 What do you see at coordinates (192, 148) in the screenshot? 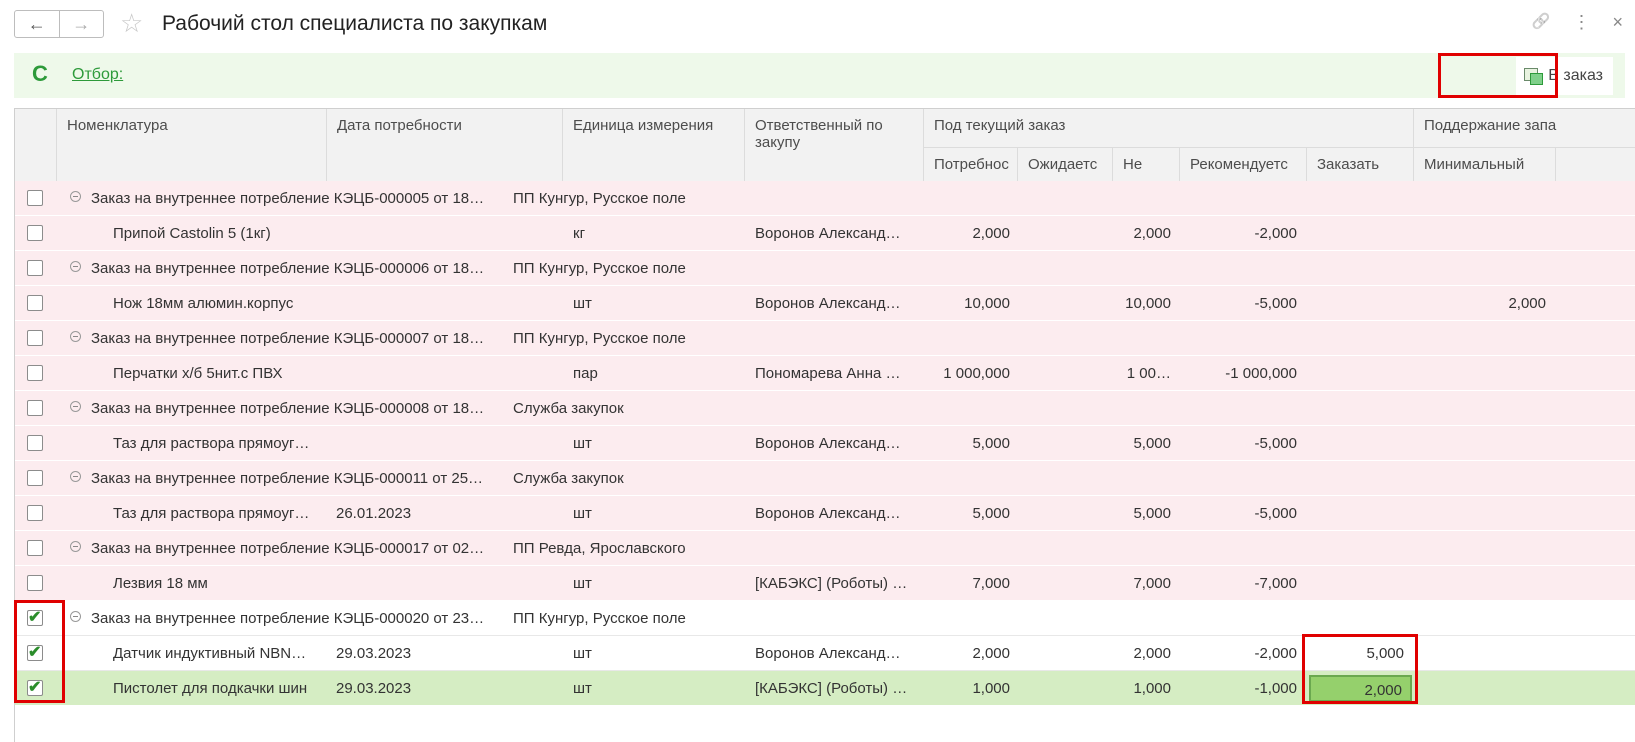
I see `column-header-nomenclature: Номенклатура` at bounding box center [192, 148].